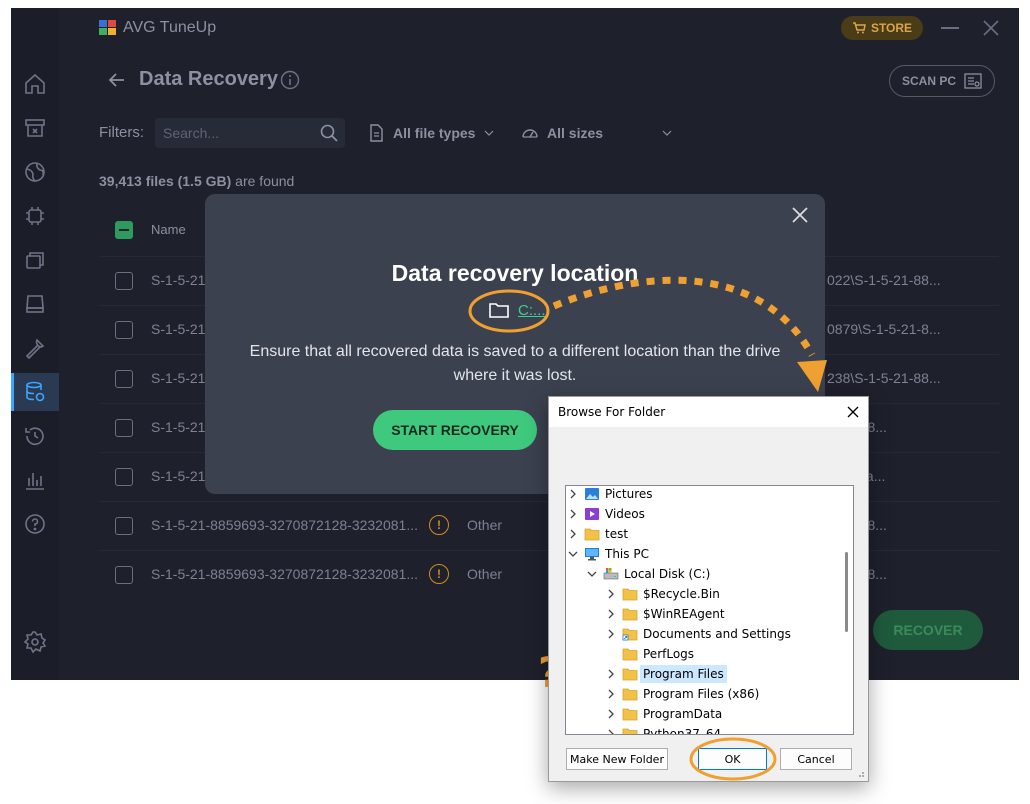 The width and height of the screenshot is (1030, 804). What do you see at coordinates (196, 181) in the screenshot?
I see `found-summary: 39,413 files (1.5 GB) are found` at bounding box center [196, 181].